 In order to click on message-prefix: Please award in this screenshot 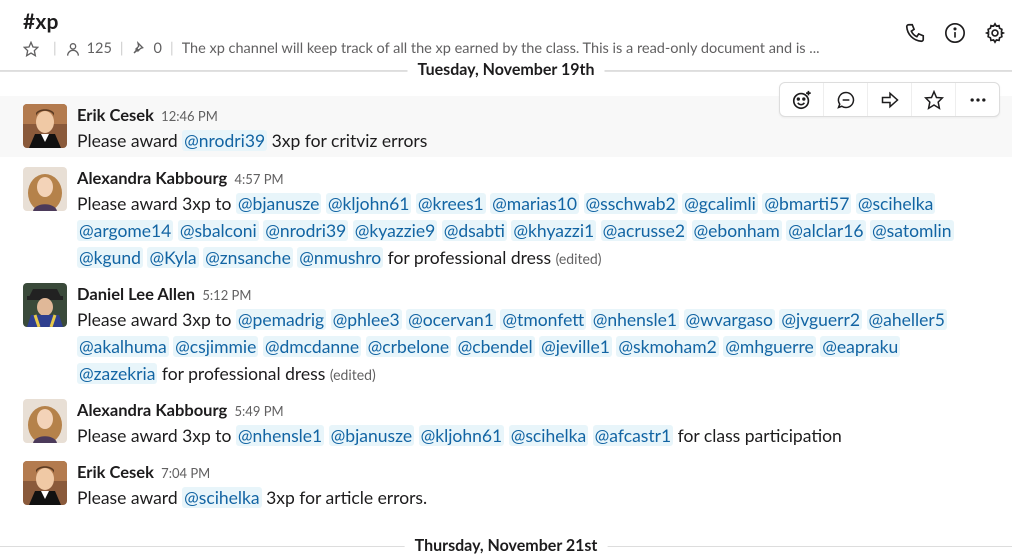, I will do `click(127, 497)`.